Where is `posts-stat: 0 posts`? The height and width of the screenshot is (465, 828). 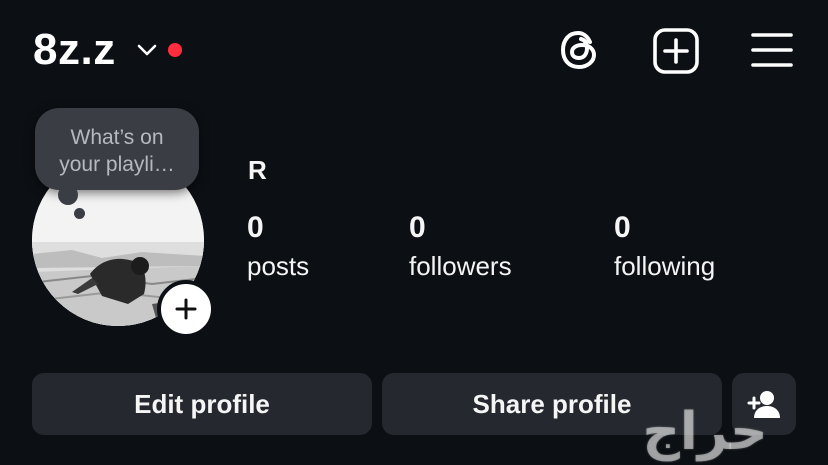
posts-stat: 0 posts is located at coordinates (278, 247).